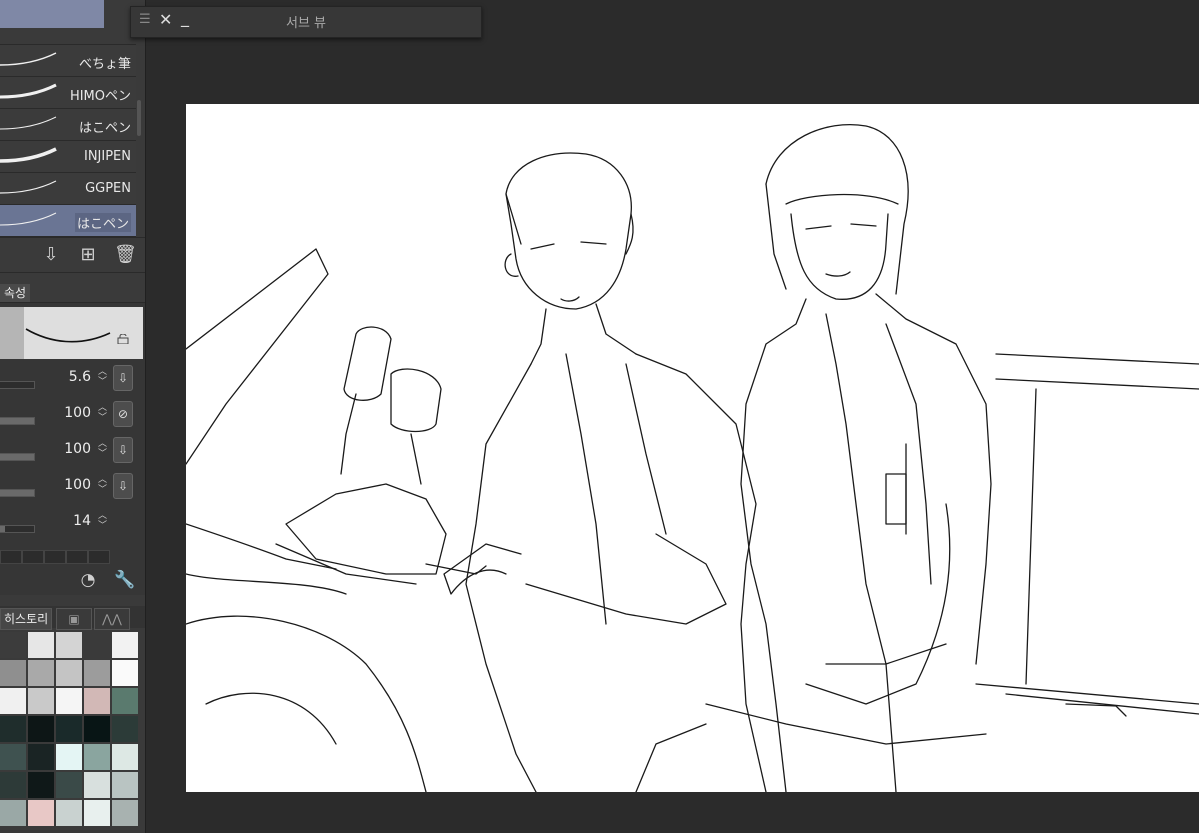  I want to click on panel-header-selected, so click(52, 14).